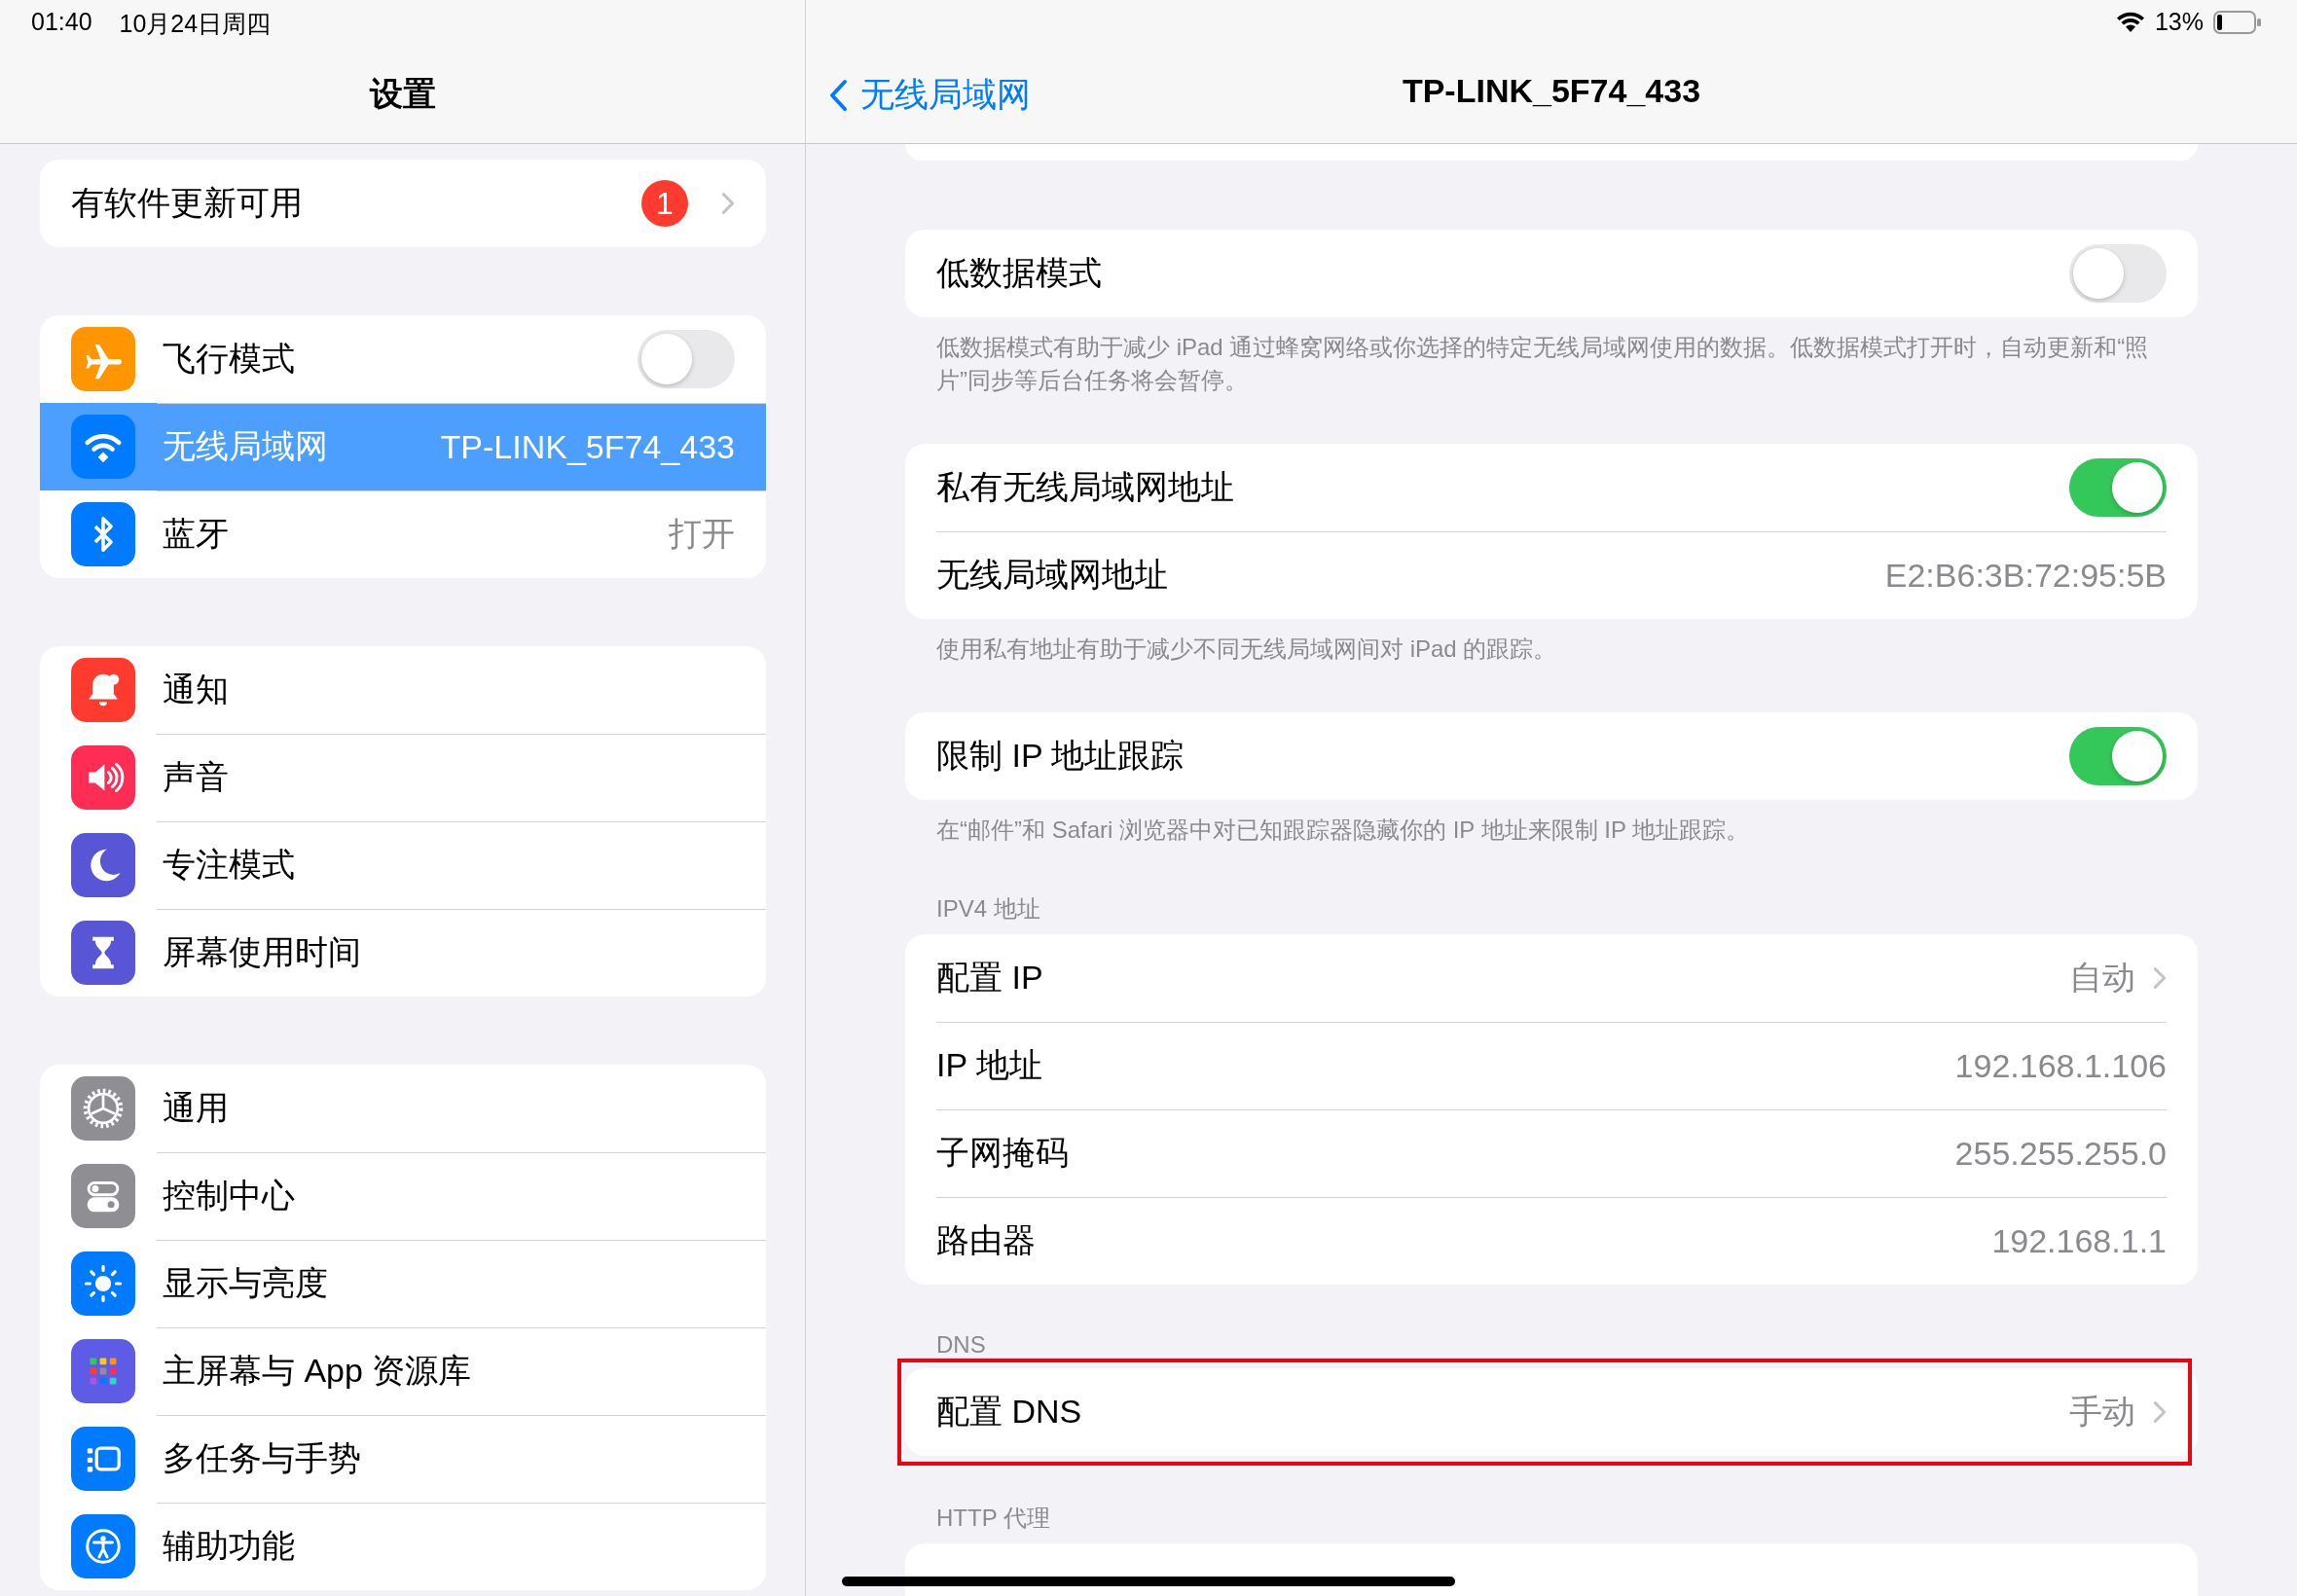  What do you see at coordinates (2179, 22) in the screenshot?
I see `battery-percent: 13%` at bounding box center [2179, 22].